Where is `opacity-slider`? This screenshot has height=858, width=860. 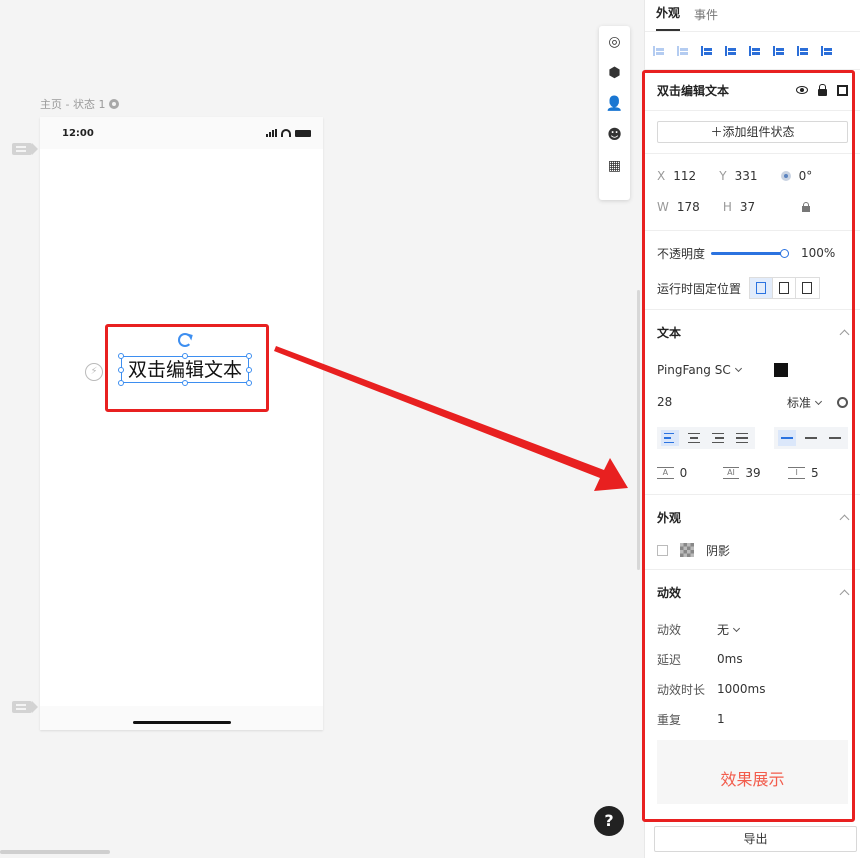
opacity-slider is located at coordinates (750, 253).